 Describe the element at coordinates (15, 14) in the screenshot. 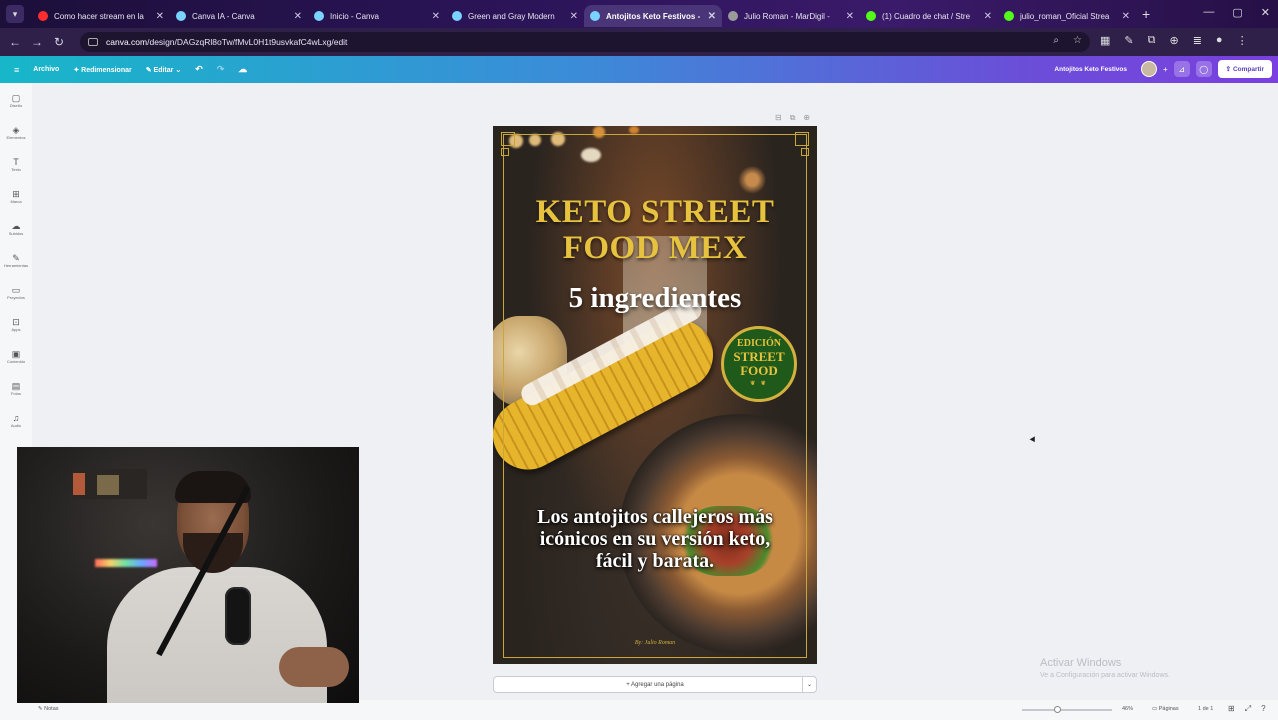

I see `tab-search-button: ▾` at that location.